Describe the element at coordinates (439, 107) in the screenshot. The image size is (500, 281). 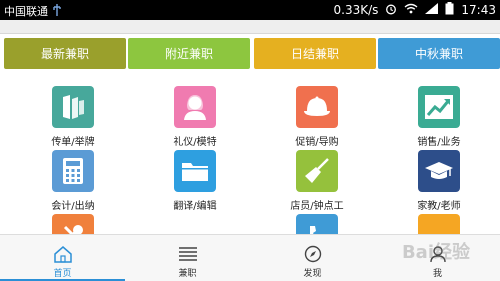
I see `chart-up-icon` at that location.